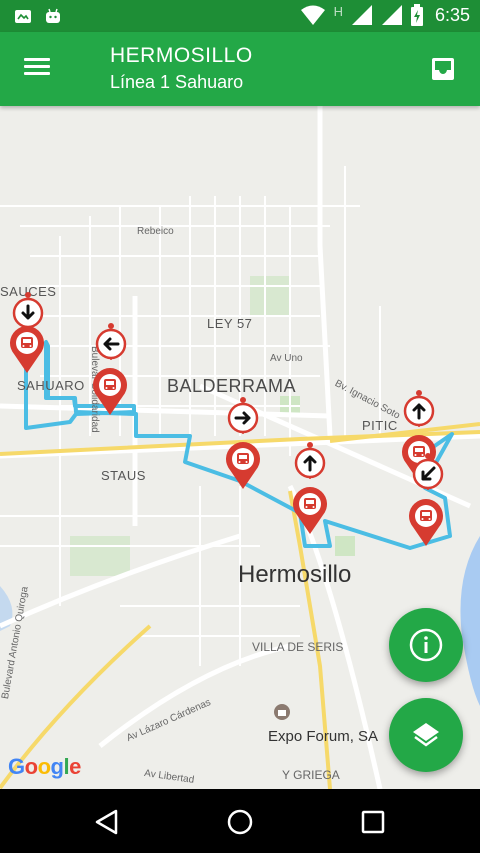 The height and width of the screenshot is (853, 480). I want to click on info-button, so click(426, 645).